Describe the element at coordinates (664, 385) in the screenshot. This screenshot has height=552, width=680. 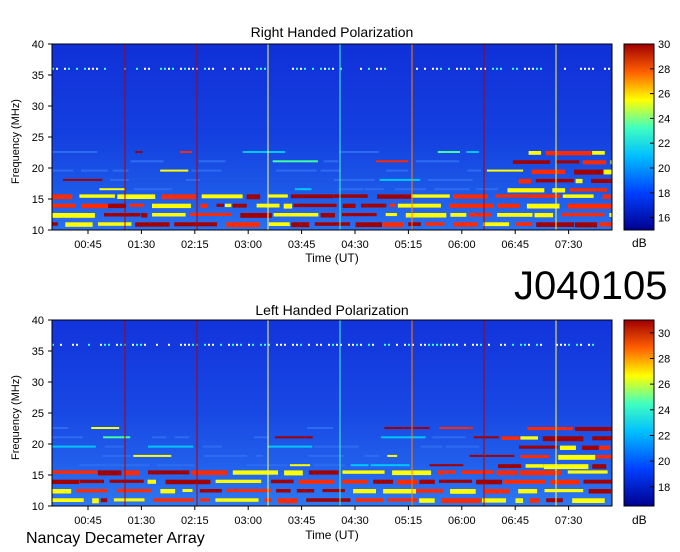
I see `colorbar-tick-label: 26` at that location.